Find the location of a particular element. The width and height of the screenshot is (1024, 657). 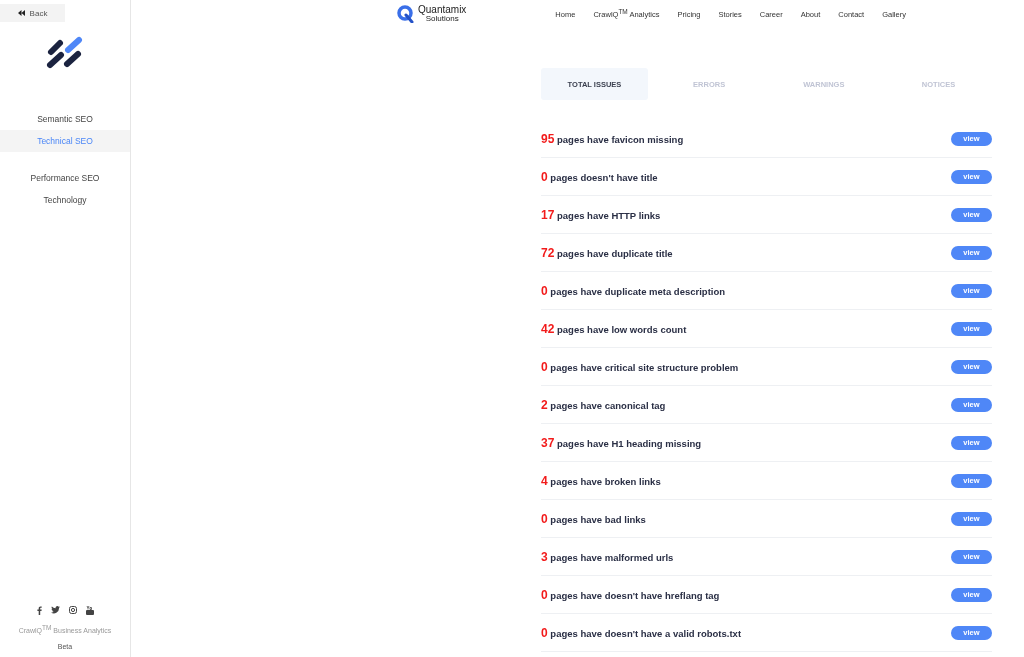

issue-text: 0 pages have bad links is located at coordinates (593, 518).